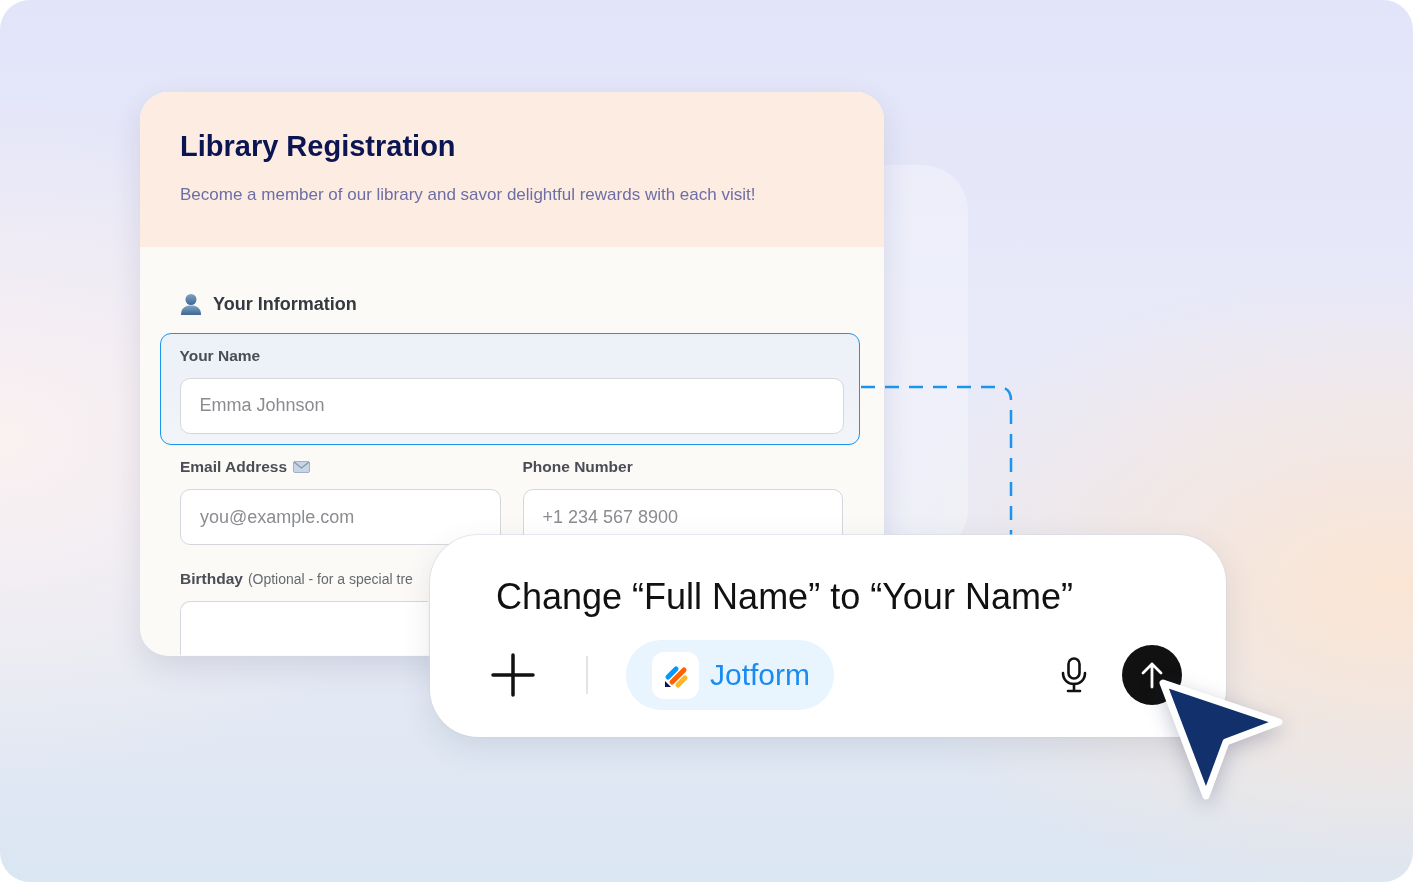 Image resolution: width=1413 pixels, height=882 pixels. Describe the element at coordinates (1152, 675) in the screenshot. I see `arrow-up-icon` at that location.